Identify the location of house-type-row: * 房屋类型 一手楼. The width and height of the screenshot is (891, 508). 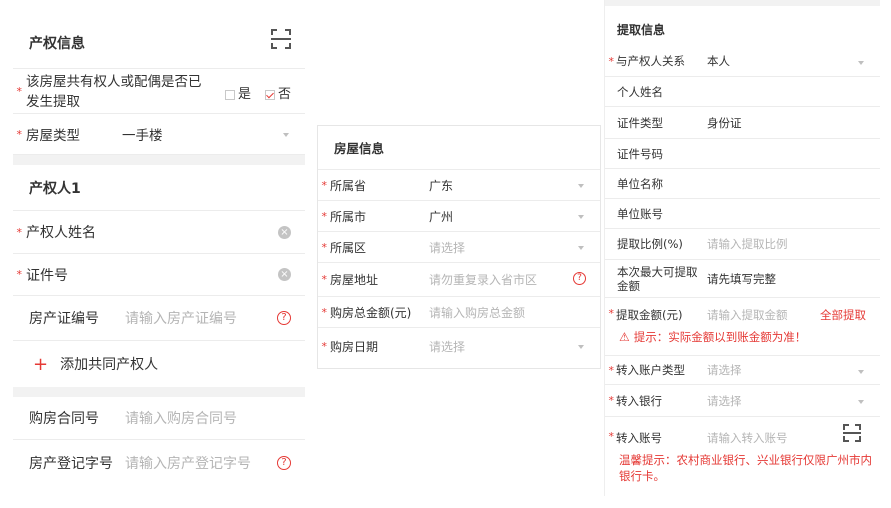
(159, 134).